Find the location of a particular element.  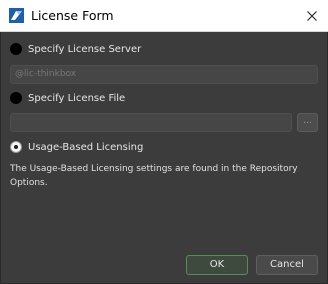

thinkbox-logo-icon is located at coordinates (16, 15).